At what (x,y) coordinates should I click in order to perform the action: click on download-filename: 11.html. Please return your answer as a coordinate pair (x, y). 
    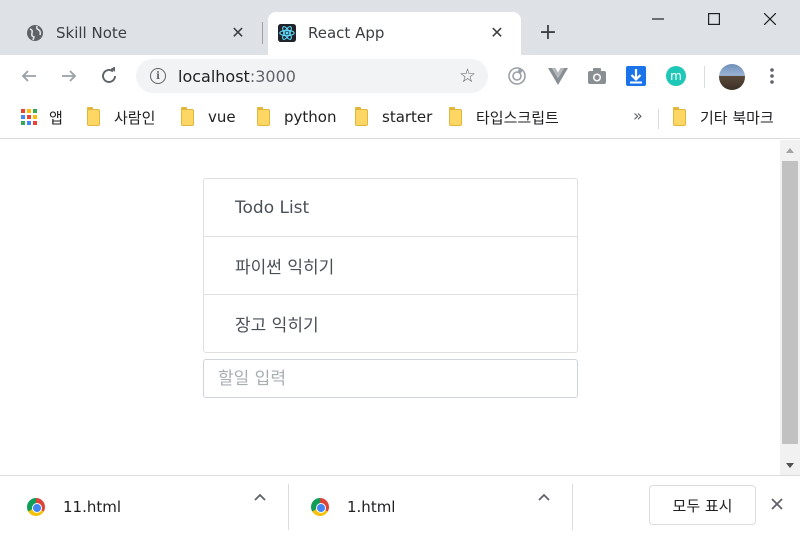
    Looking at the image, I should click on (92, 507).